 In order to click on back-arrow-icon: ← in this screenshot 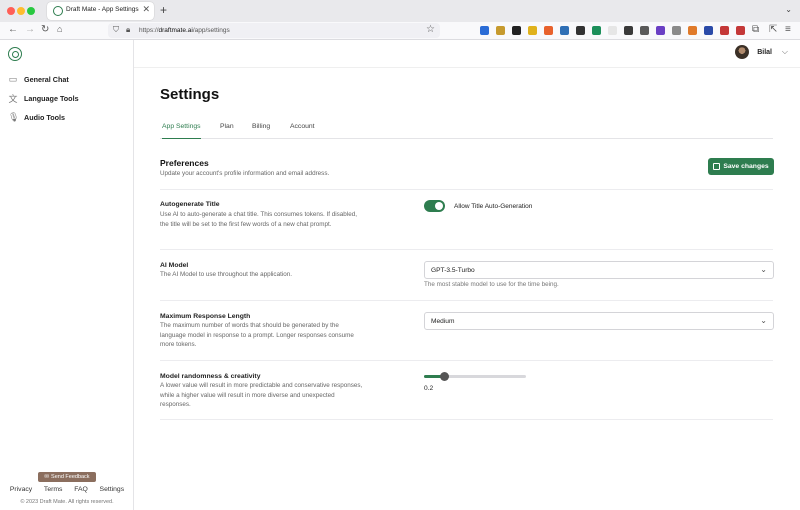, I will do `click(13, 29)`.